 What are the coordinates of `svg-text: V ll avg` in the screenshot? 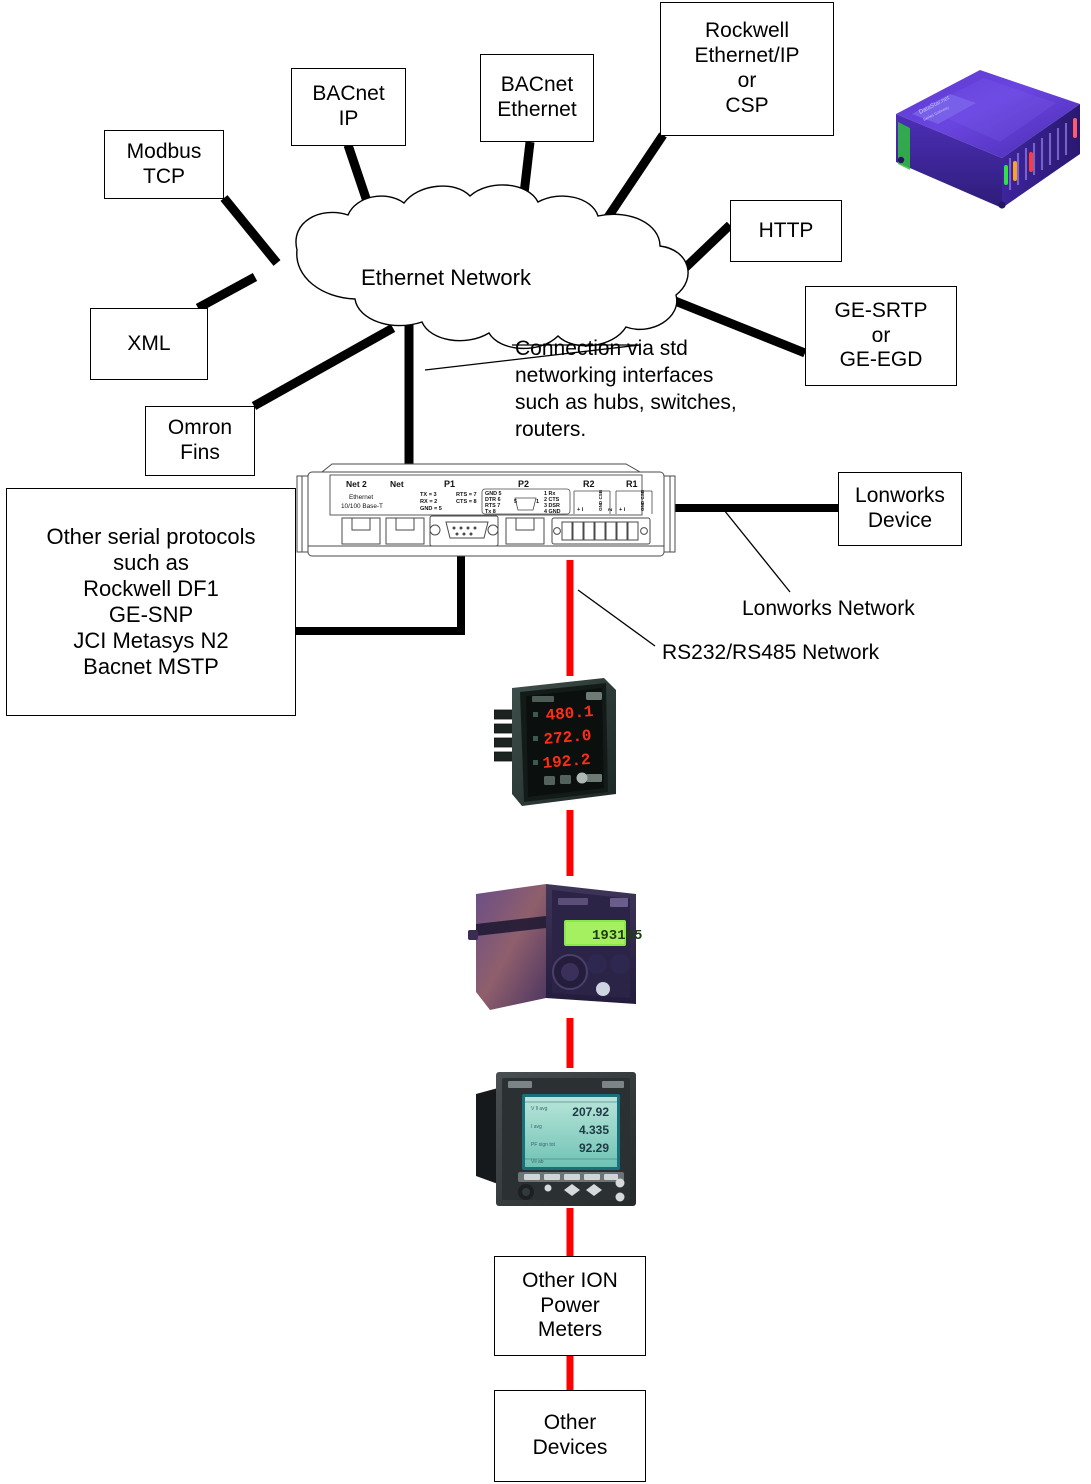 It's located at (539, 1109).